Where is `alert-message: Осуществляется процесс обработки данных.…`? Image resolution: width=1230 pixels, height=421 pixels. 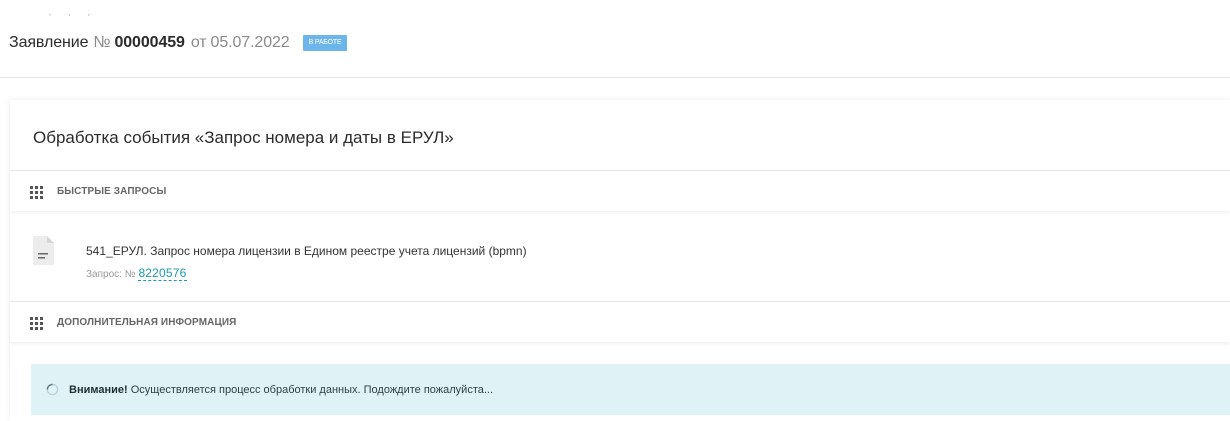
alert-message: Осуществляется процесс обработки данных.… is located at coordinates (310, 389).